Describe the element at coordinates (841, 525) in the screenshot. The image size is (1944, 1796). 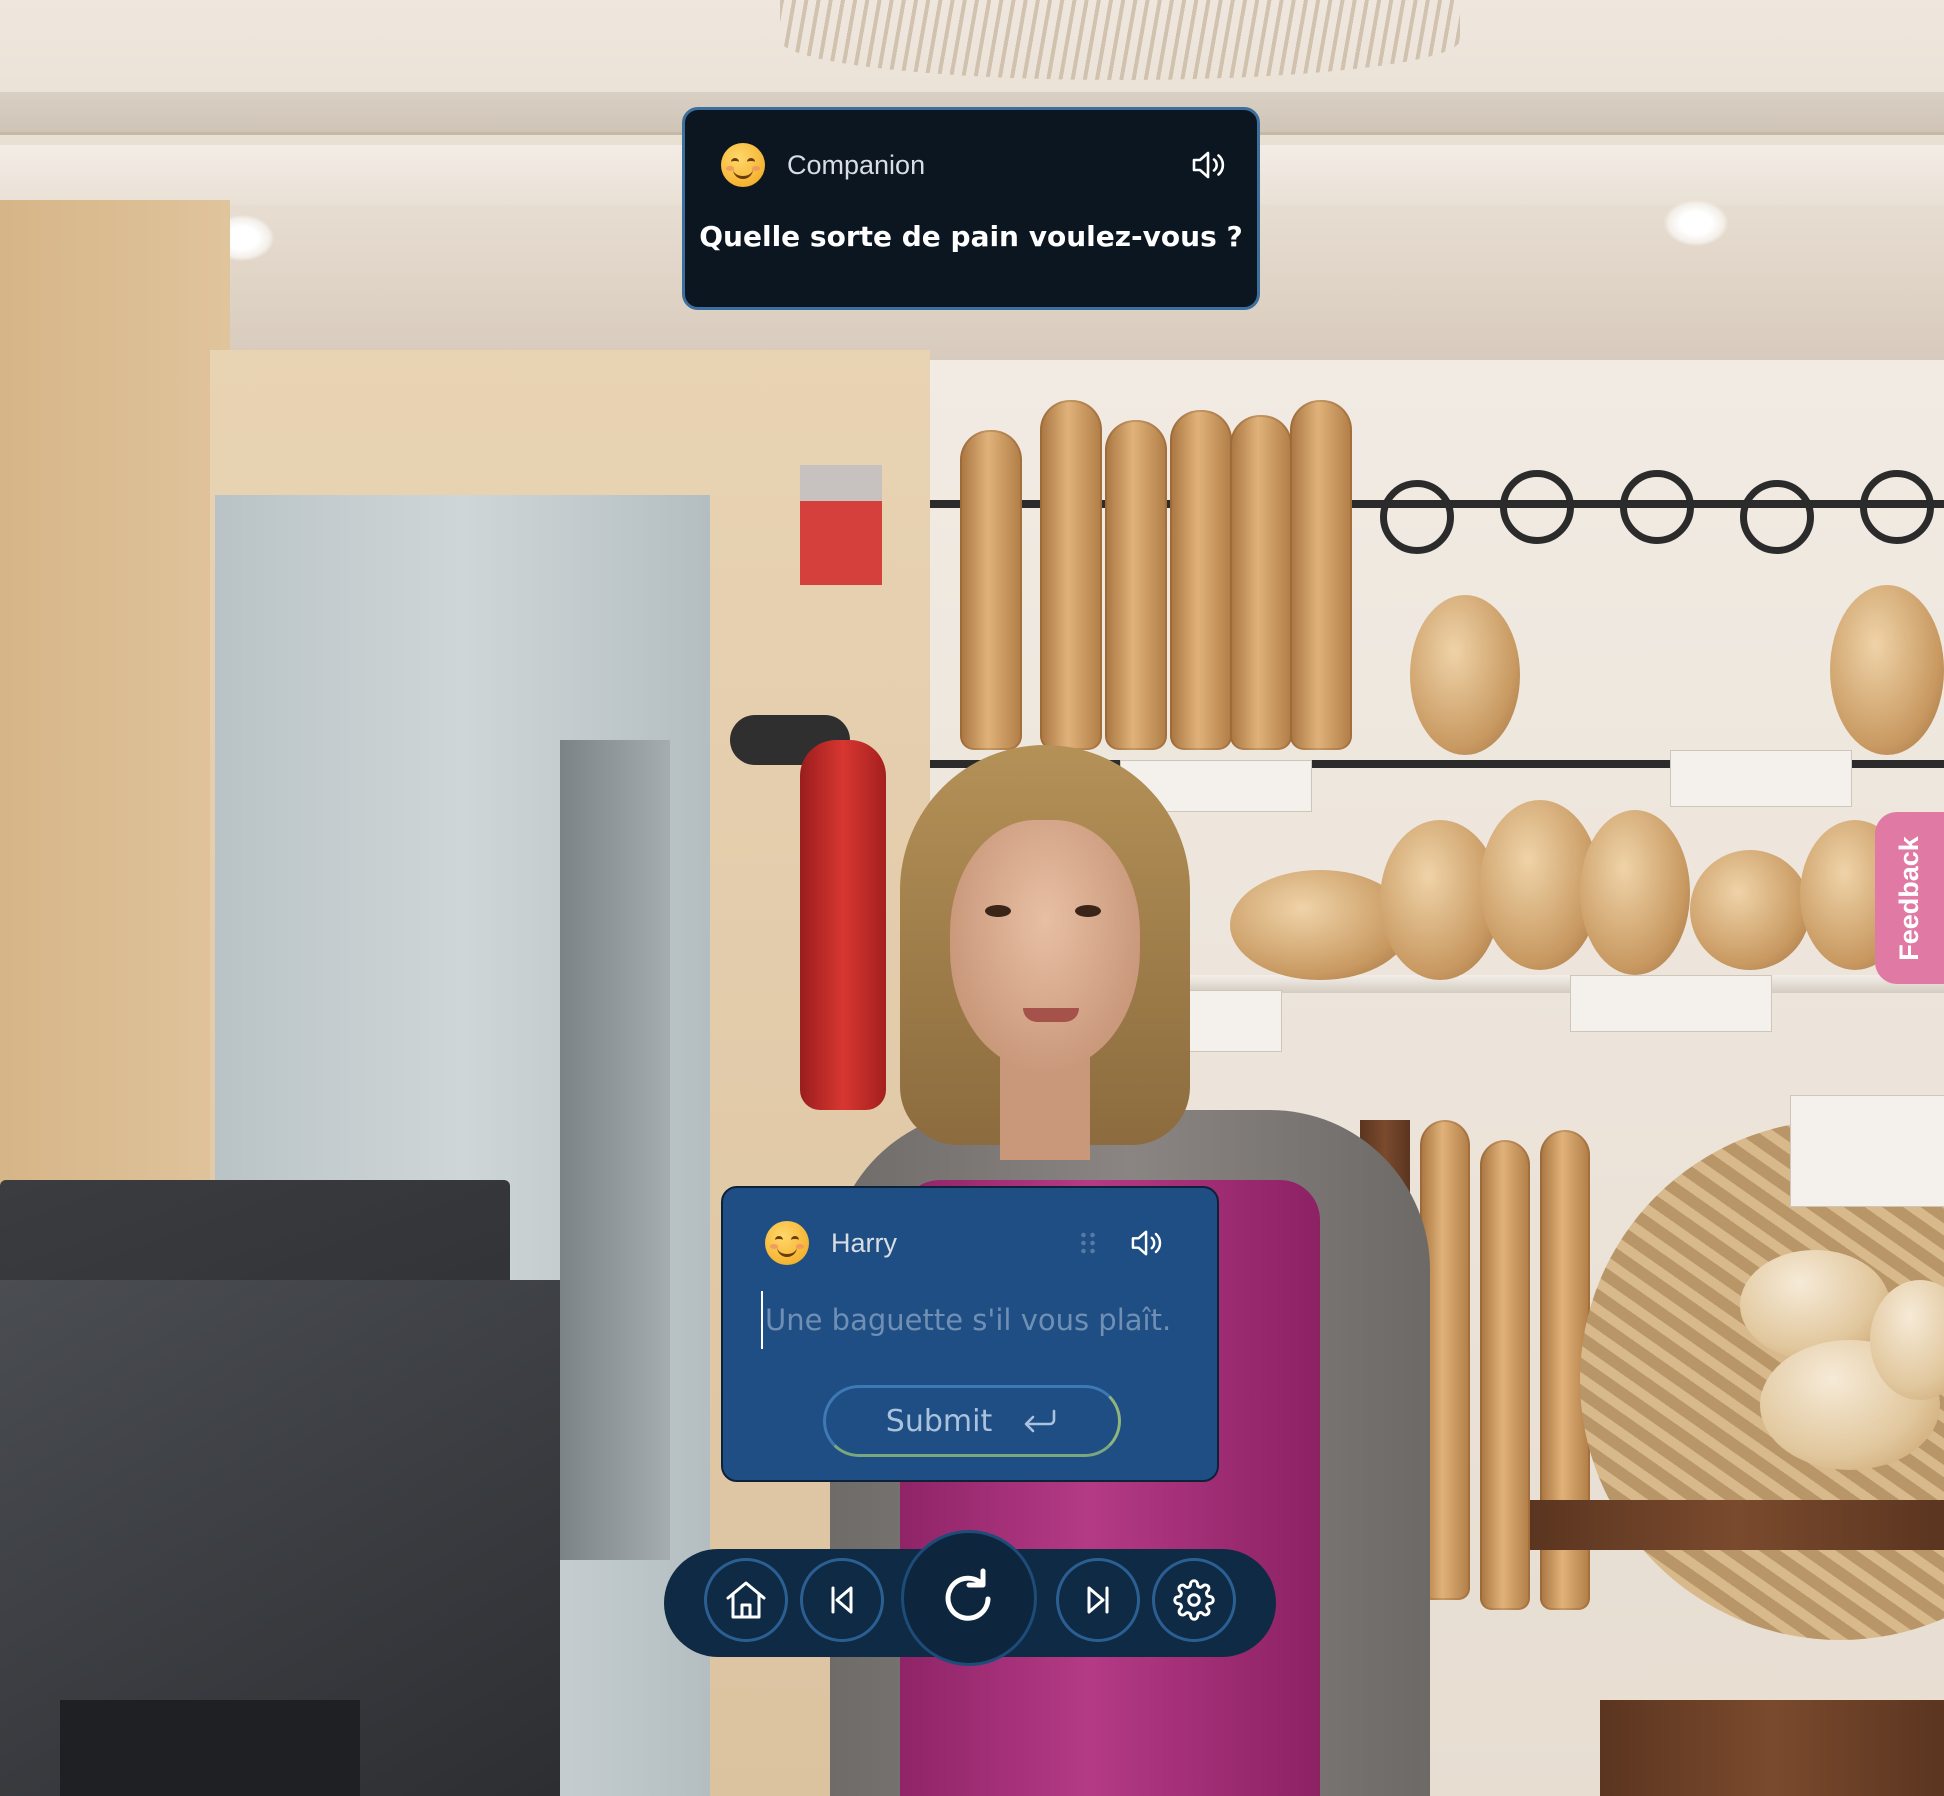
I see `safety-sign` at that location.